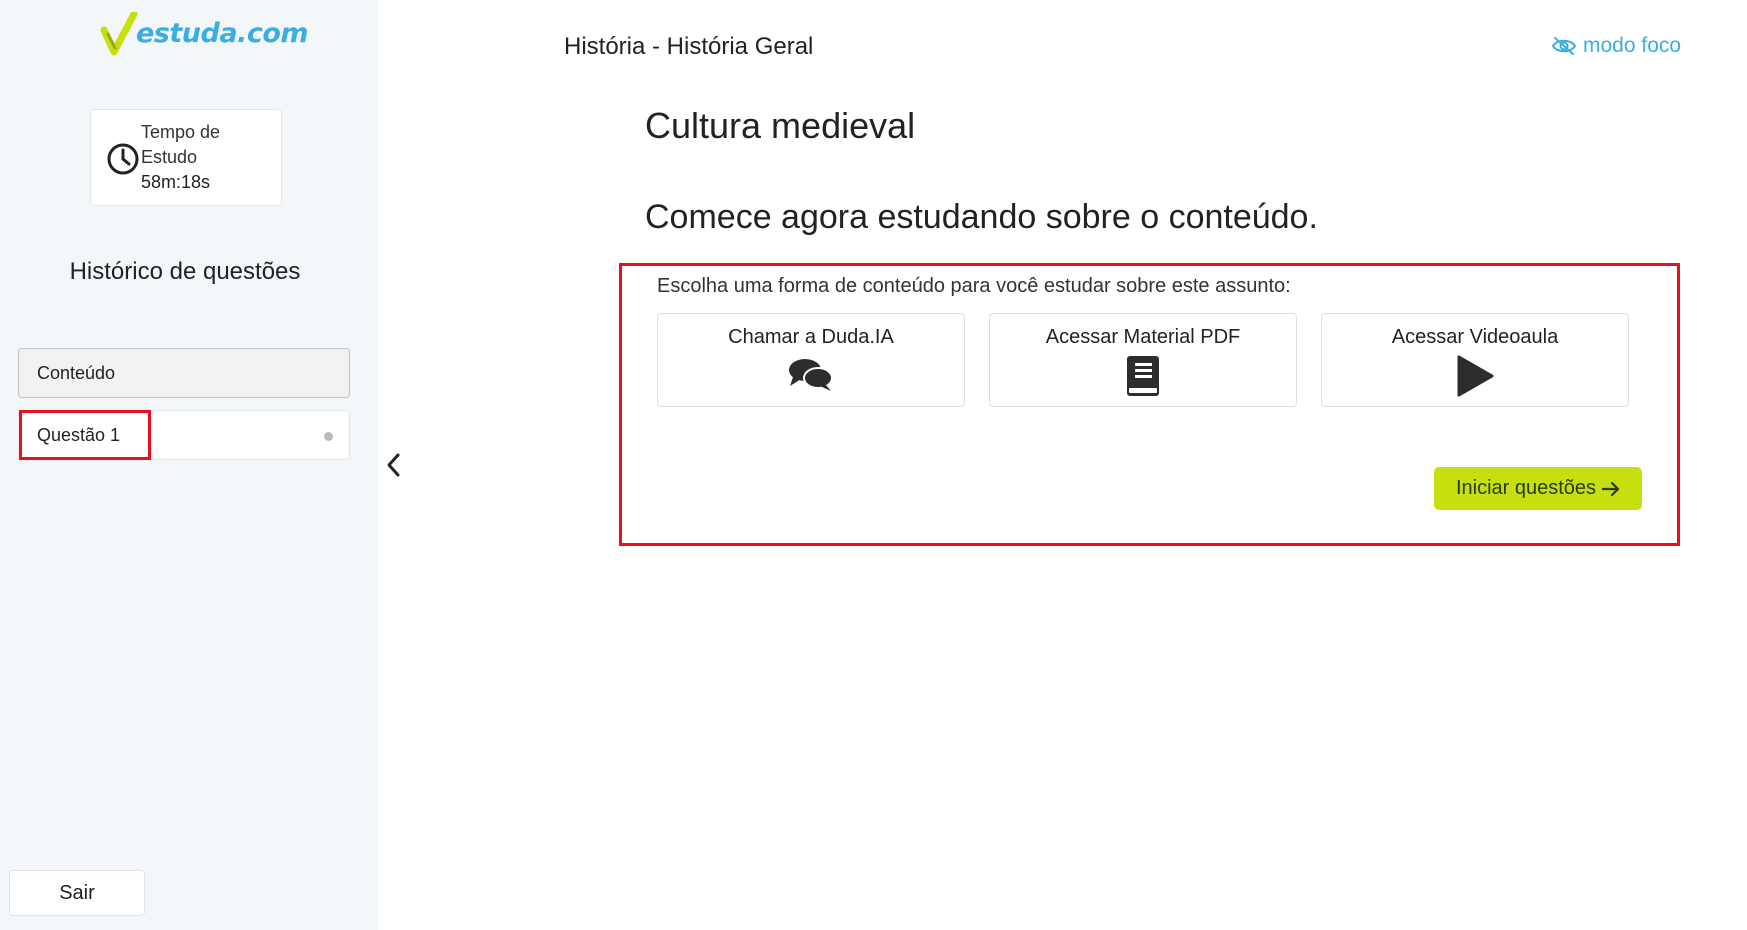 This screenshot has height=930, width=1747. I want to click on material-pdf-button: Acessar Material PDF, so click(1143, 360).